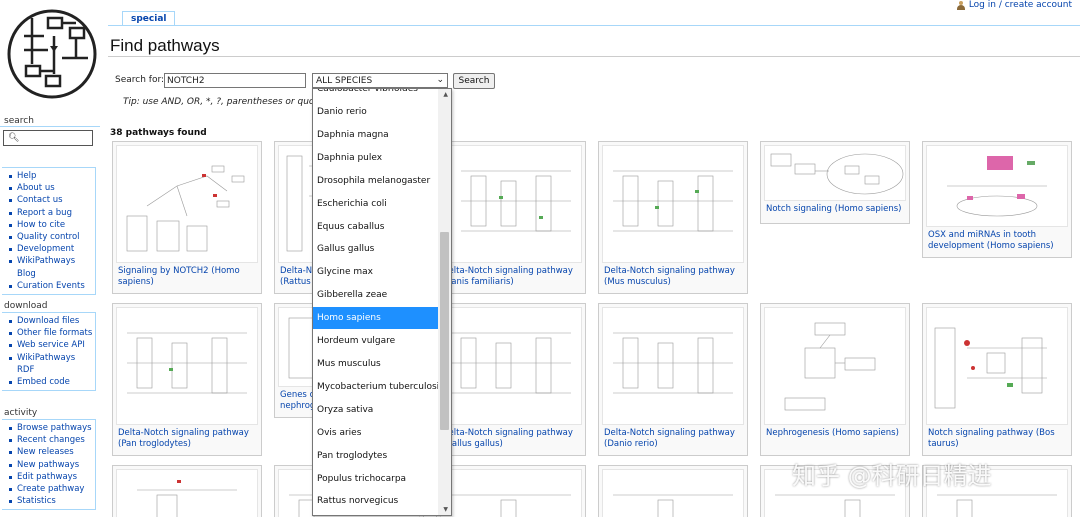 The width and height of the screenshot is (1080, 517). Describe the element at coordinates (835, 440) in the screenshot. I see `pathway-card-title: Nephrogenesis (Homo sapiens)` at that location.